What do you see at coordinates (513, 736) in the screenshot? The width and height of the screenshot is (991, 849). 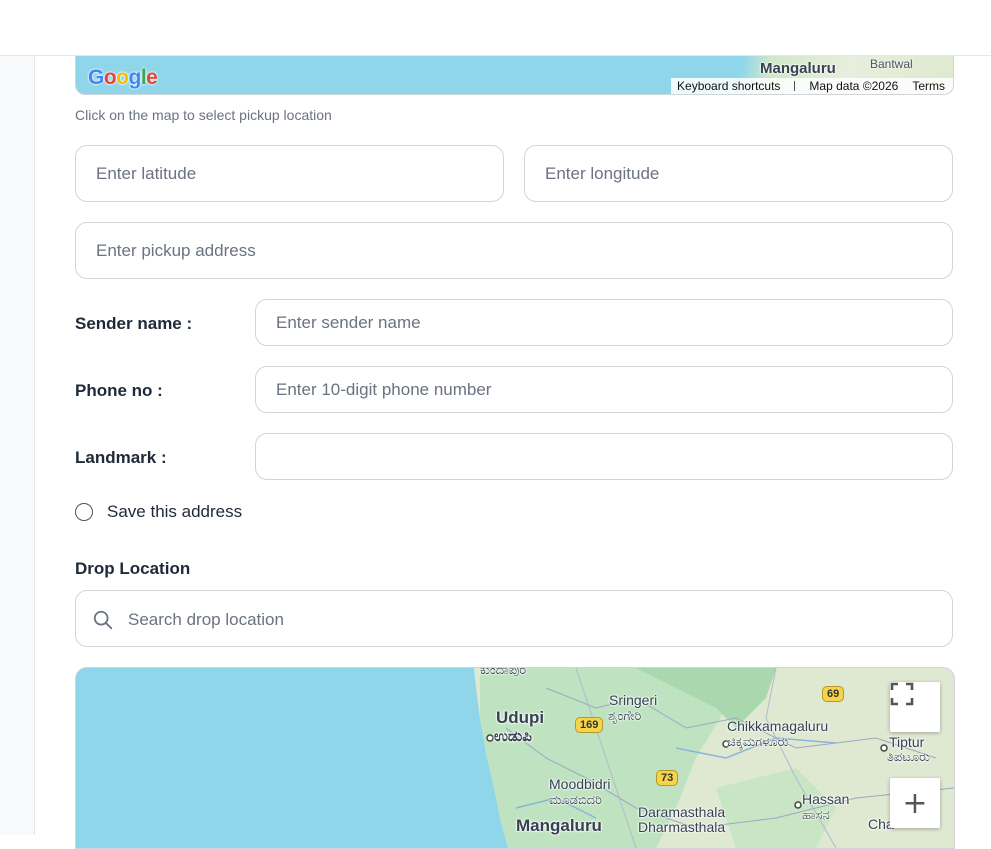 I see `map-label-udupi-kn: ಉಡುಪಿ` at bounding box center [513, 736].